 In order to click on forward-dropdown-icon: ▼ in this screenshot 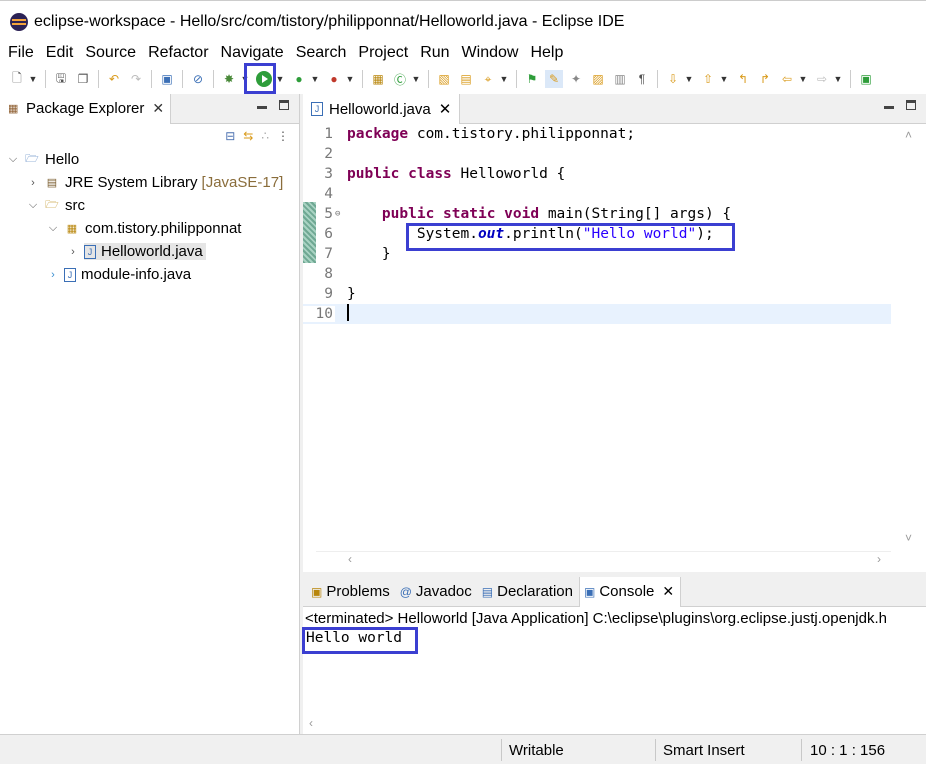, I will do `click(838, 79)`.